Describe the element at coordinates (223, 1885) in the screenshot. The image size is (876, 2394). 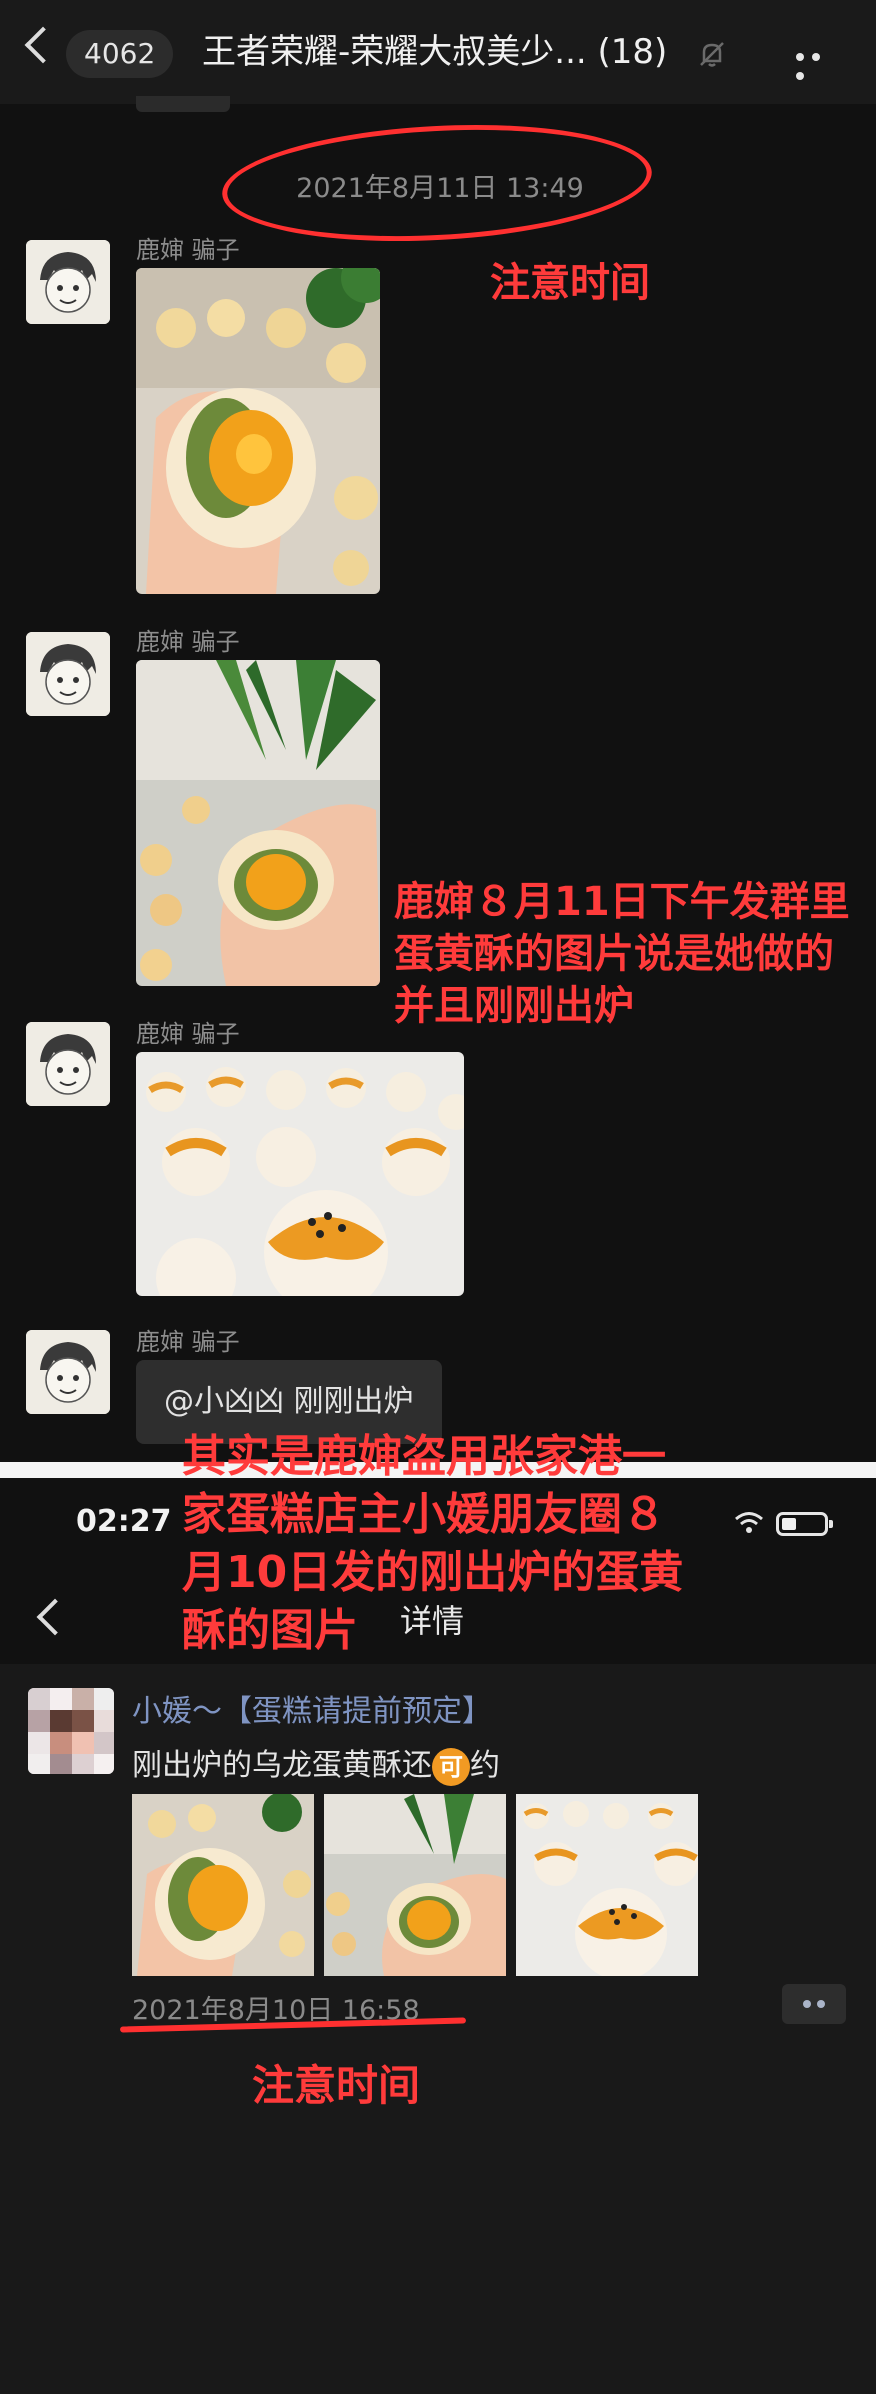
I see `moment-photo-pastry-bitten` at that location.